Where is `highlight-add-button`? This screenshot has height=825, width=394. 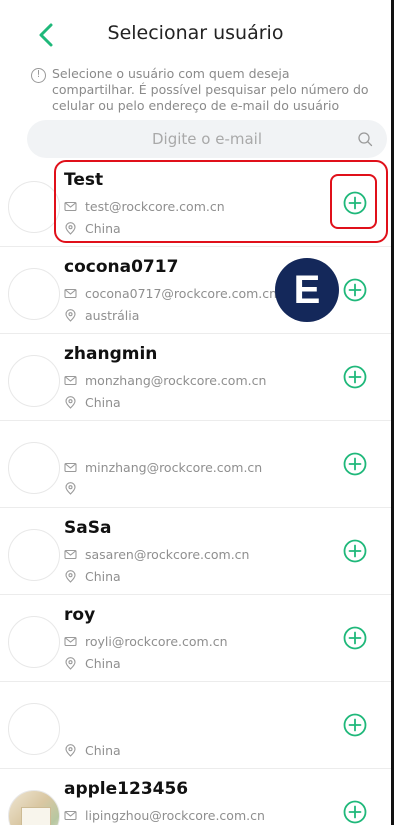
highlight-add-button is located at coordinates (353, 201).